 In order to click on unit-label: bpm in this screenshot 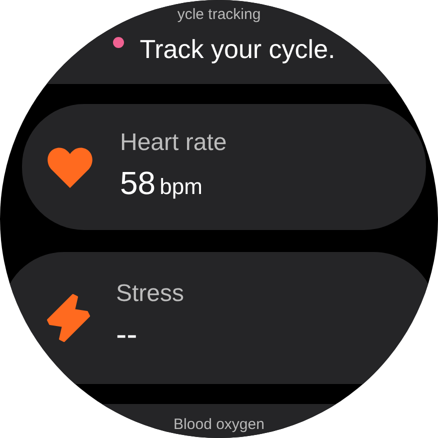, I will do `click(181, 187)`.